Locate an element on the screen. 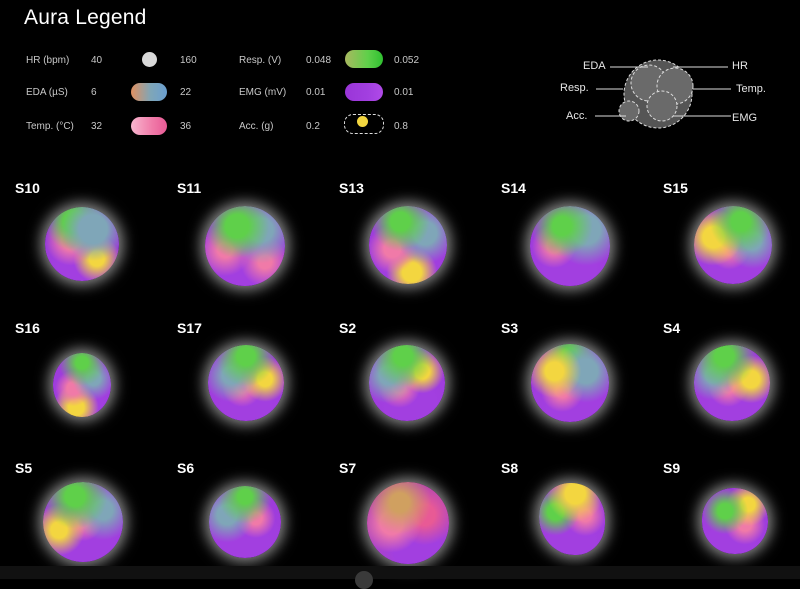 The height and width of the screenshot is (589, 800). subject-card: S4 is located at coordinates (724, 379).